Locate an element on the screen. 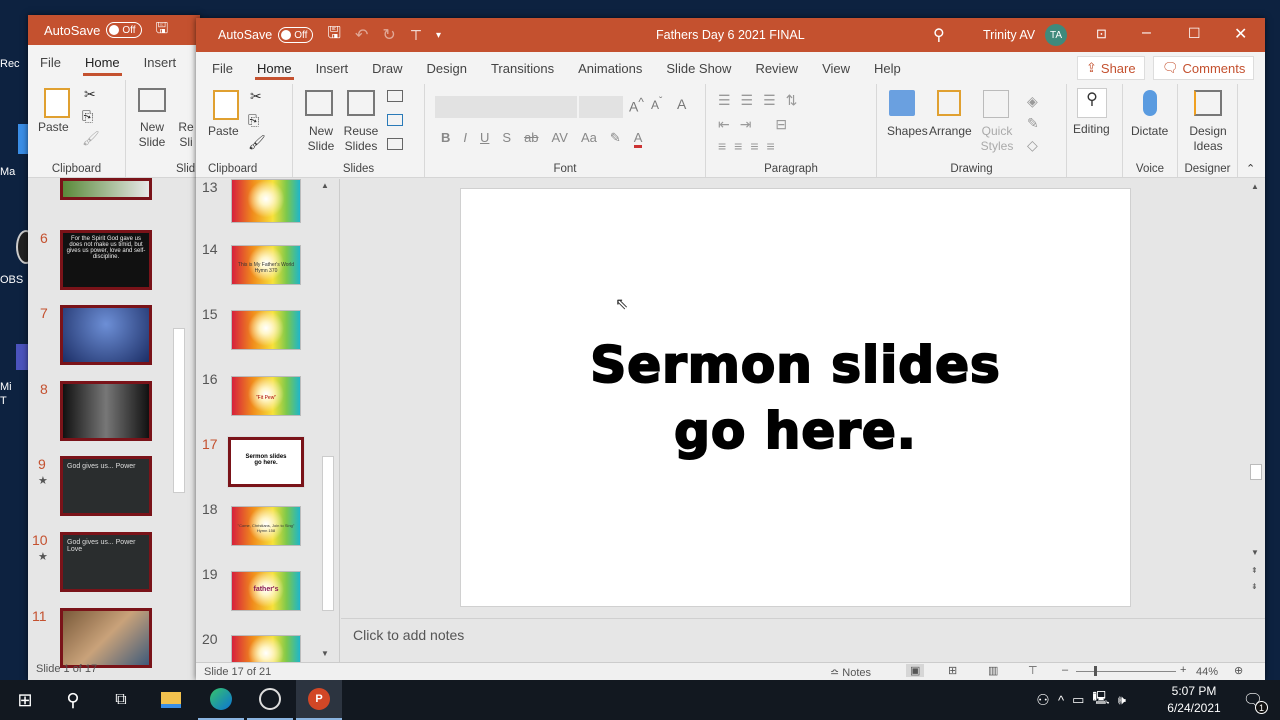 Image resolution: width=1280 pixels, height=720 pixels. decrease-font-icon: Aˇ is located at coordinates (656, 104).